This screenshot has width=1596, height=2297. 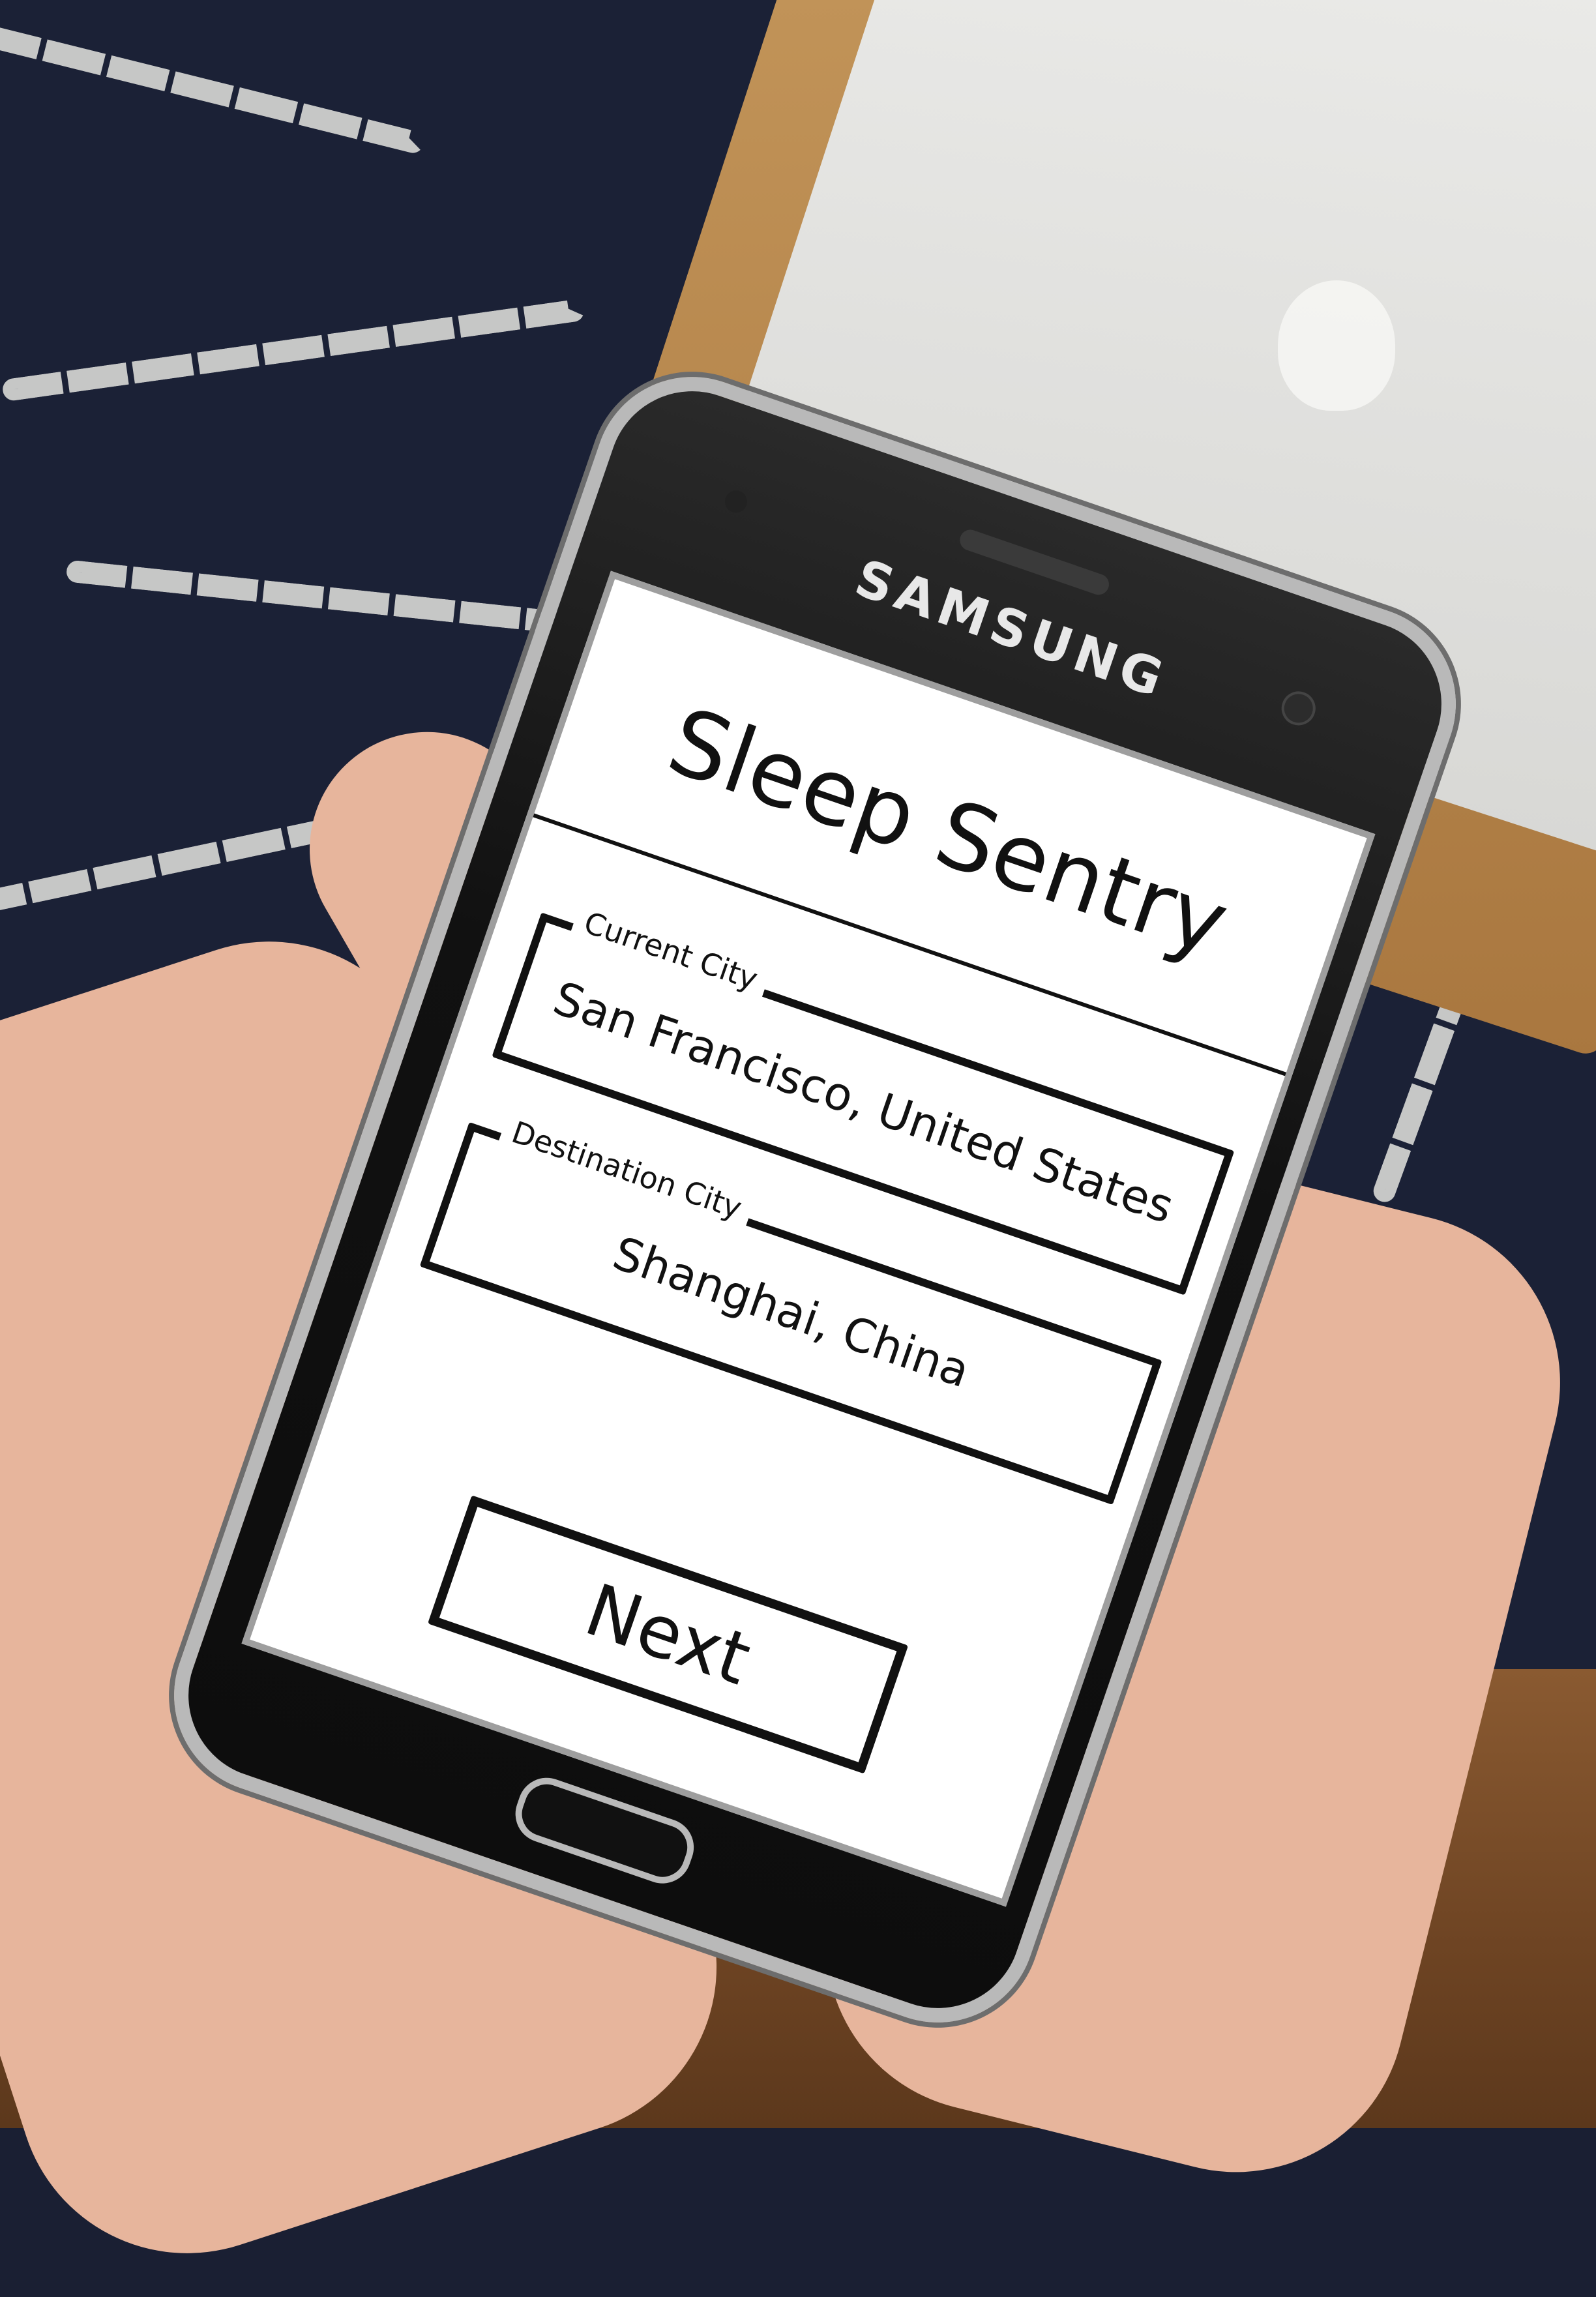 What do you see at coordinates (668, 1635) in the screenshot?
I see `next-button: Next` at bounding box center [668, 1635].